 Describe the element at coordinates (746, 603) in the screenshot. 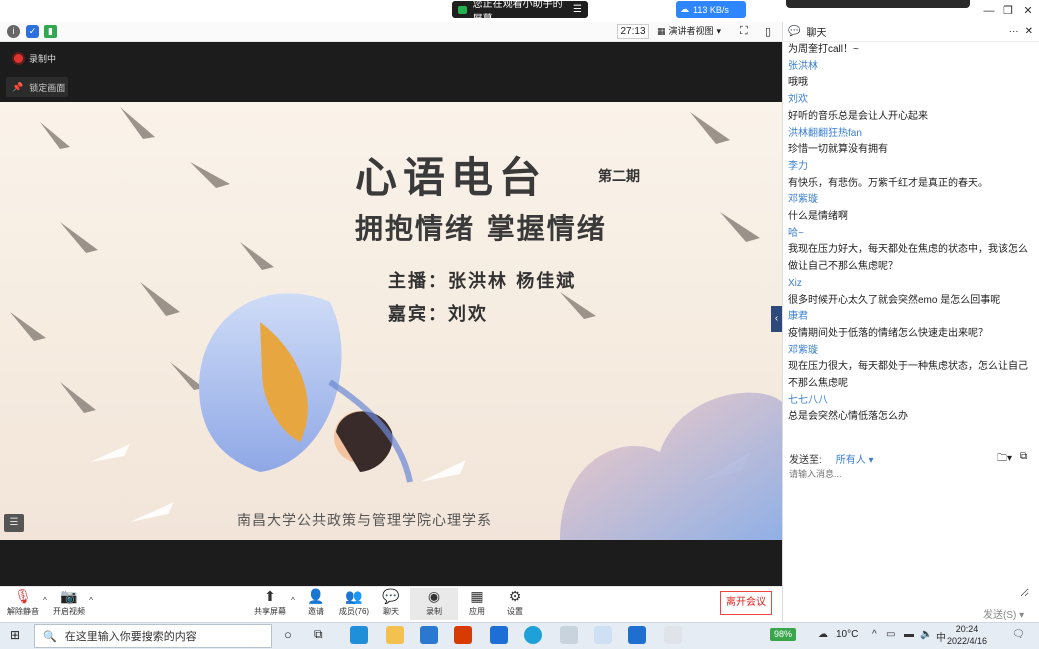

I see `leave-meeting-button: 离开会议` at that location.